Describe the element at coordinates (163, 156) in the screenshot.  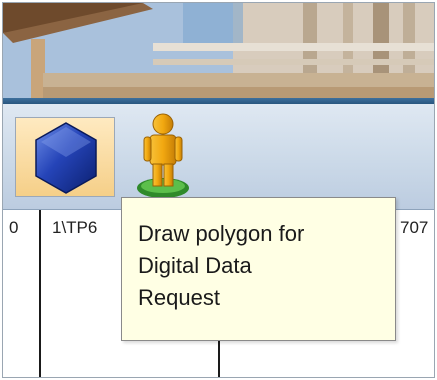
I see `person-icon` at that location.